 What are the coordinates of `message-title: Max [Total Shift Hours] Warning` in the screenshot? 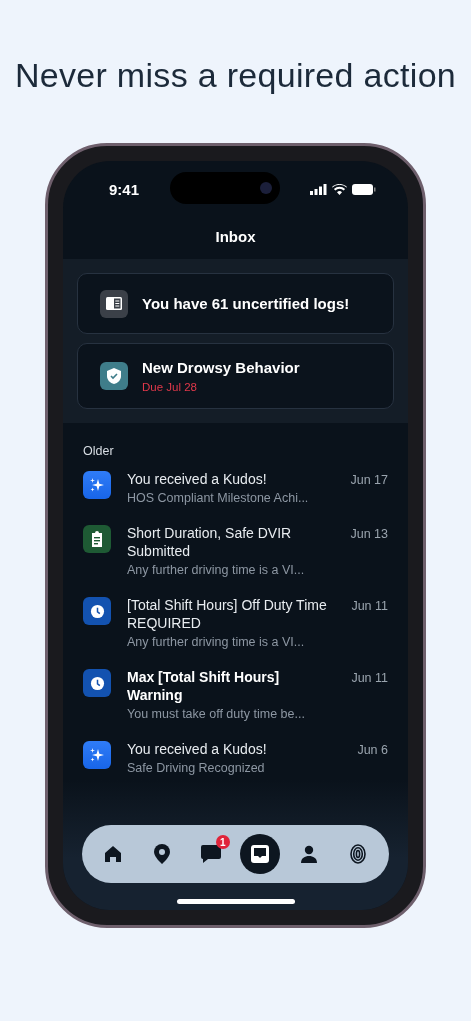 It's located at (231, 686).